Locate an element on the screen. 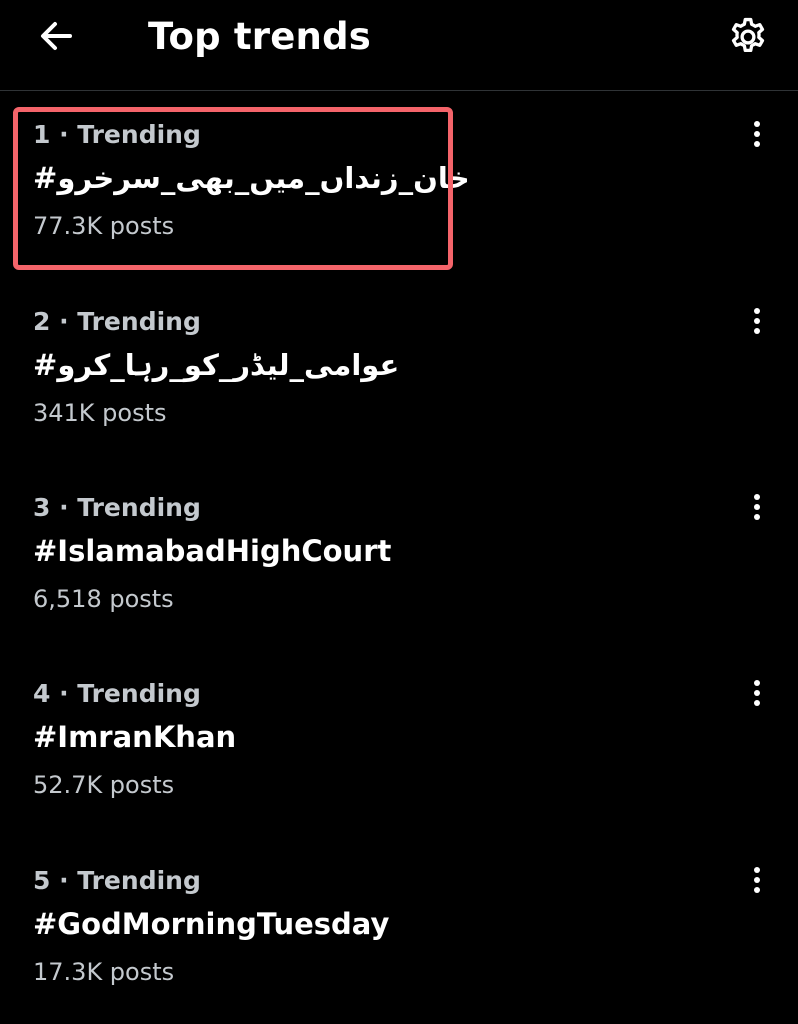 The width and height of the screenshot is (798, 1024). trend-name: #GodMorningTuesday is located at coordinates (211, 924).